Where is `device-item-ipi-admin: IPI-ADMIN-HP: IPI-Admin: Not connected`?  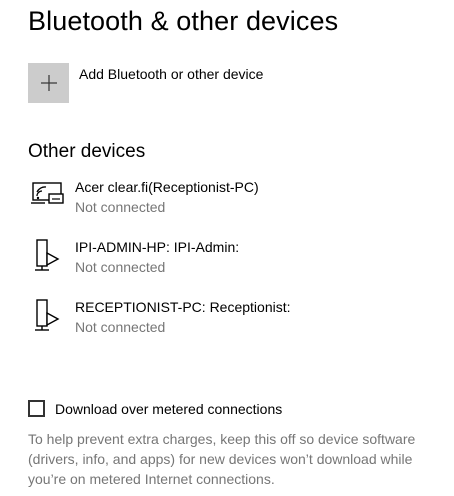
device-item-ipi-admin: IPI-ADMIN-HP: IPI-Admin: Not connected is located at coordinates (133, 259).